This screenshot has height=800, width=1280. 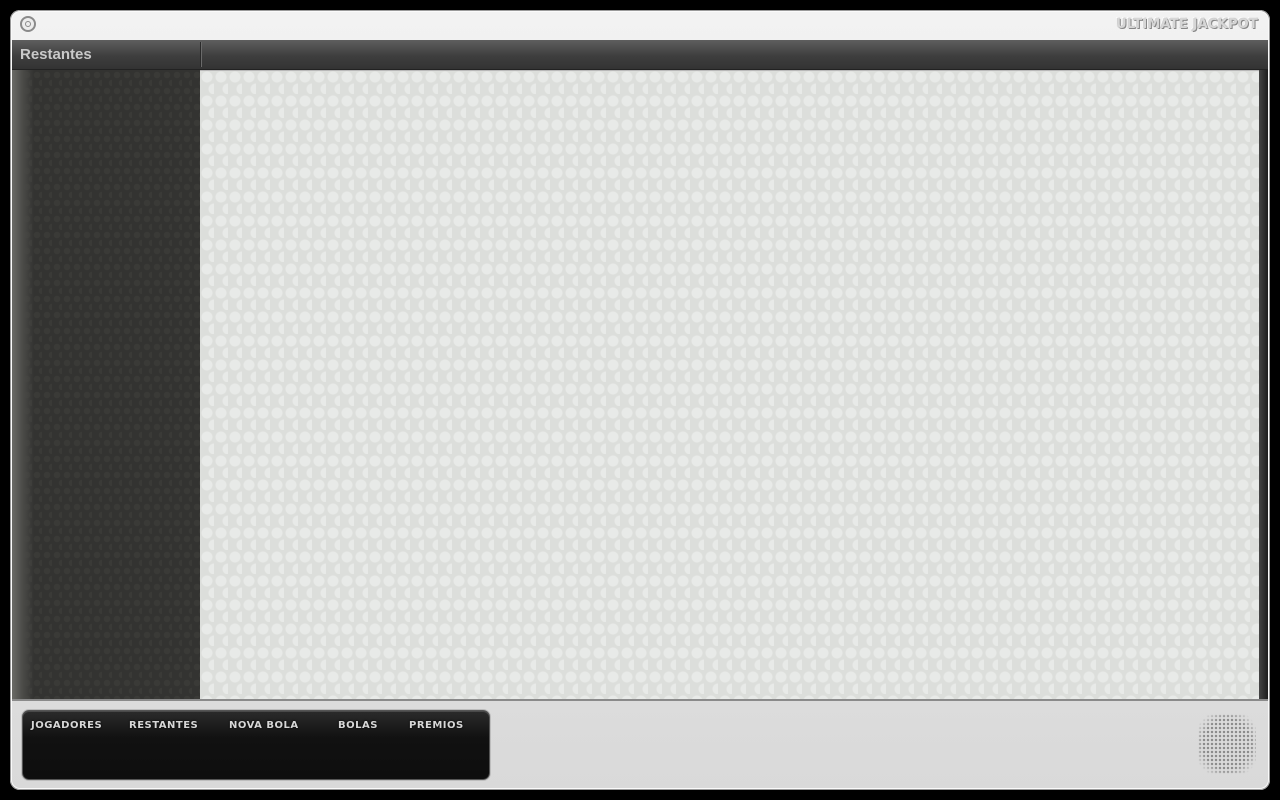 I want to click on page-title: Restantes, so click(x=56, y=54).